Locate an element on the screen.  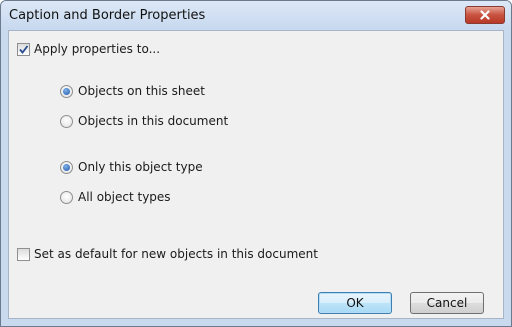
cancel-button: Cancel is located at coordinates (447, 303).